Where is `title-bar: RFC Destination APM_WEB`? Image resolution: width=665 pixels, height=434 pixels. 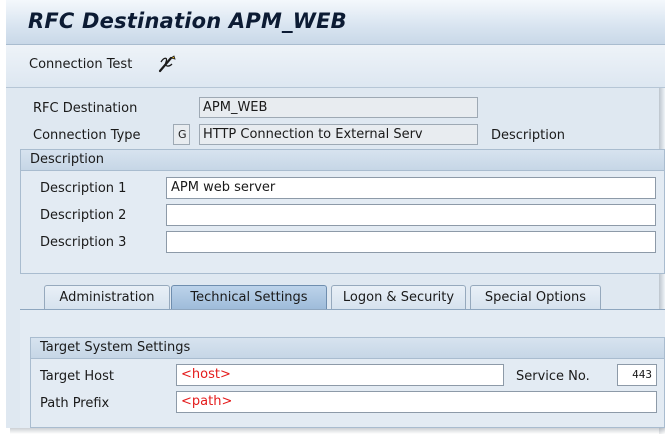 title-bar: RFC Destination APM_WEB is located at coordinates (335, 22).